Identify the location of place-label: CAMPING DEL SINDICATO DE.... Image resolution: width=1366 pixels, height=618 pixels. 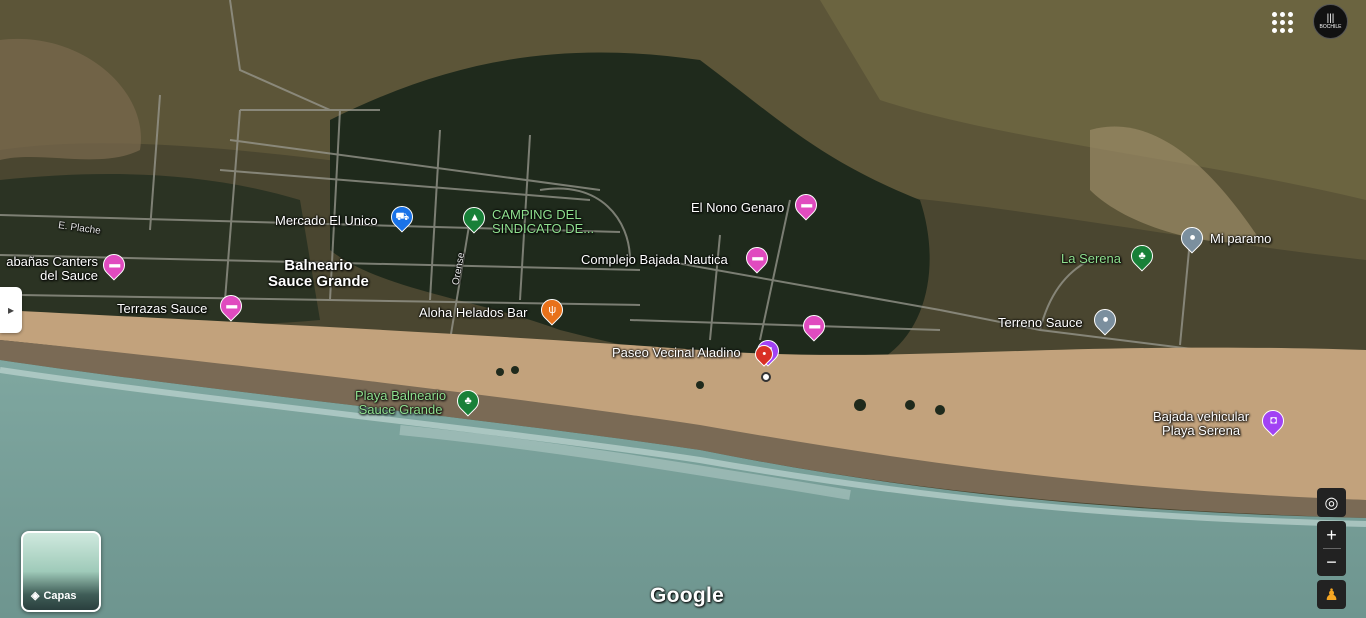
(543, 221).